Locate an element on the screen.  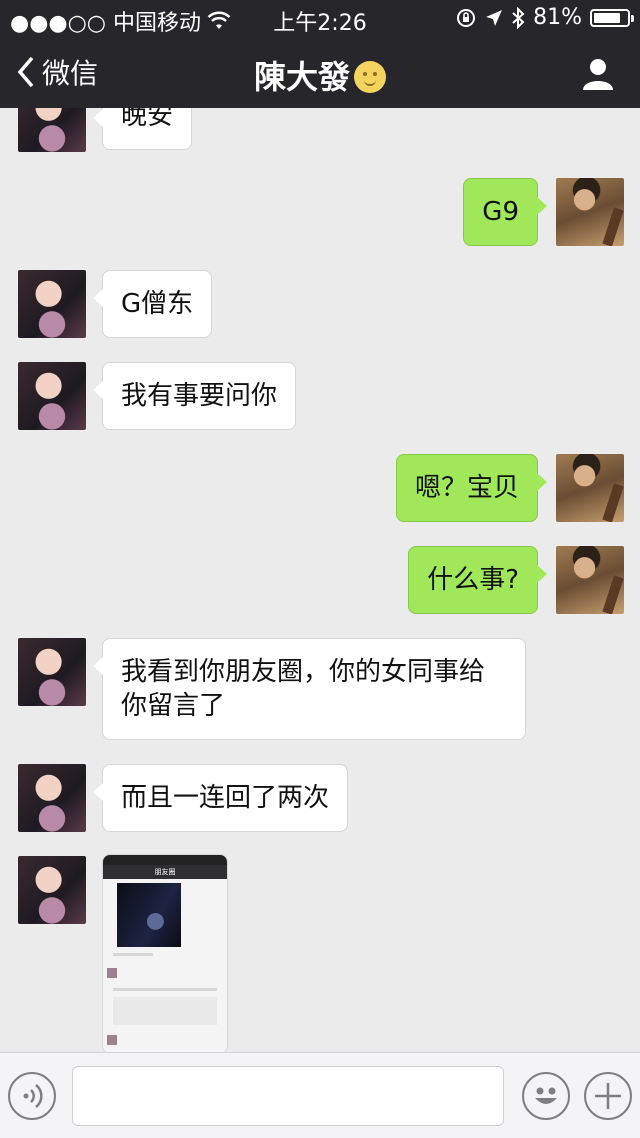
input-bar is located at coordinates (320, 1095).